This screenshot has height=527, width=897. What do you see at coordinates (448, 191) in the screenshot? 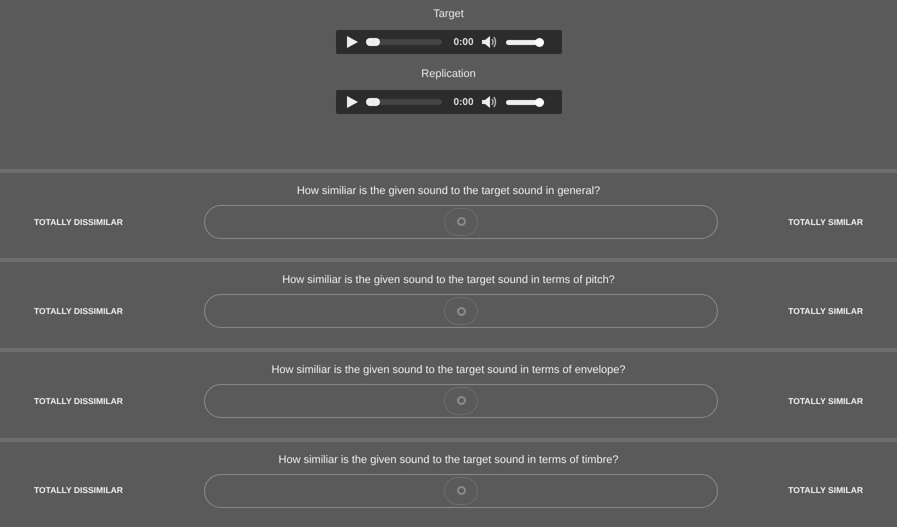
I see `question-text: How similiar is the given sound to the target sound in general?` at bounding box center [448, 191].